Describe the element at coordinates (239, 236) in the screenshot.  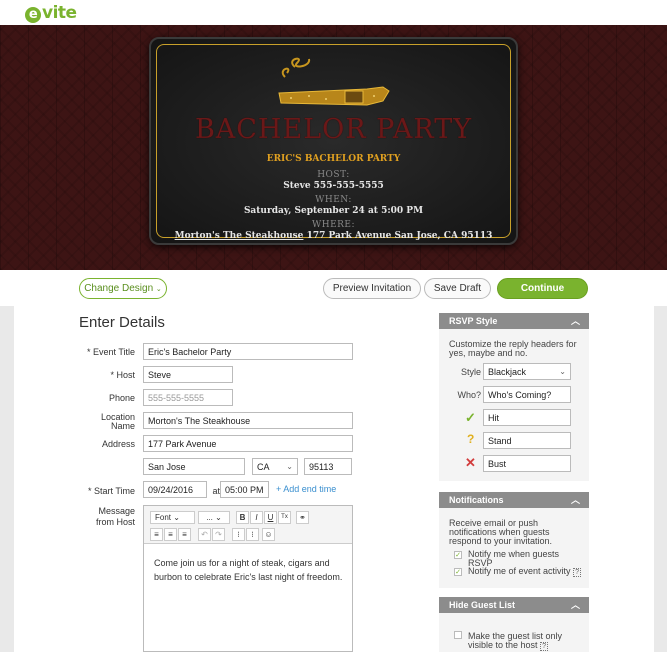
I see `where-name: Morton's The Steakhouse` at that location.